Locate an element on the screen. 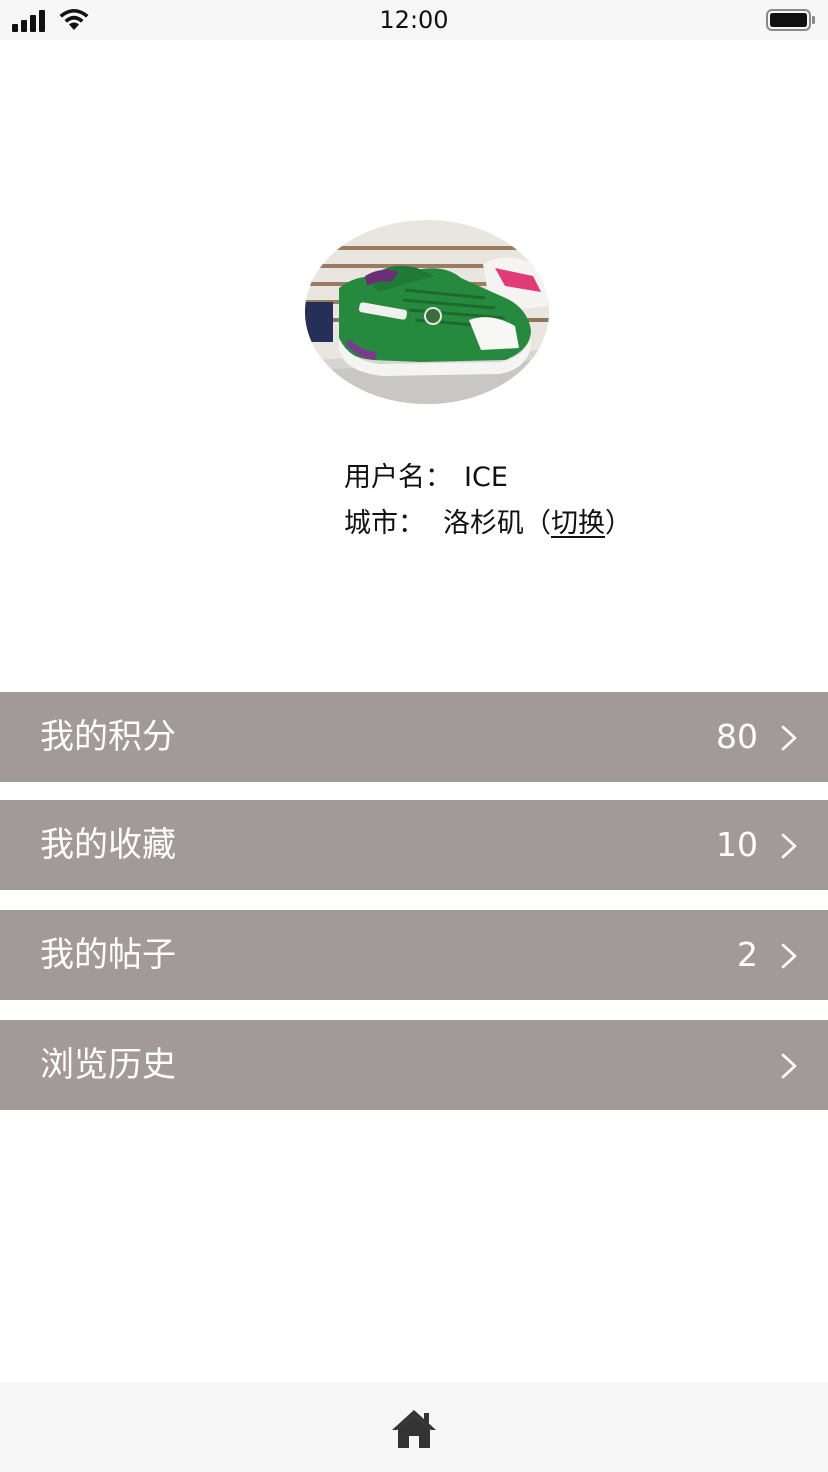 The width and height of the screenshot is (828, 1472). battery-icon is located at coordinates (790, 20).